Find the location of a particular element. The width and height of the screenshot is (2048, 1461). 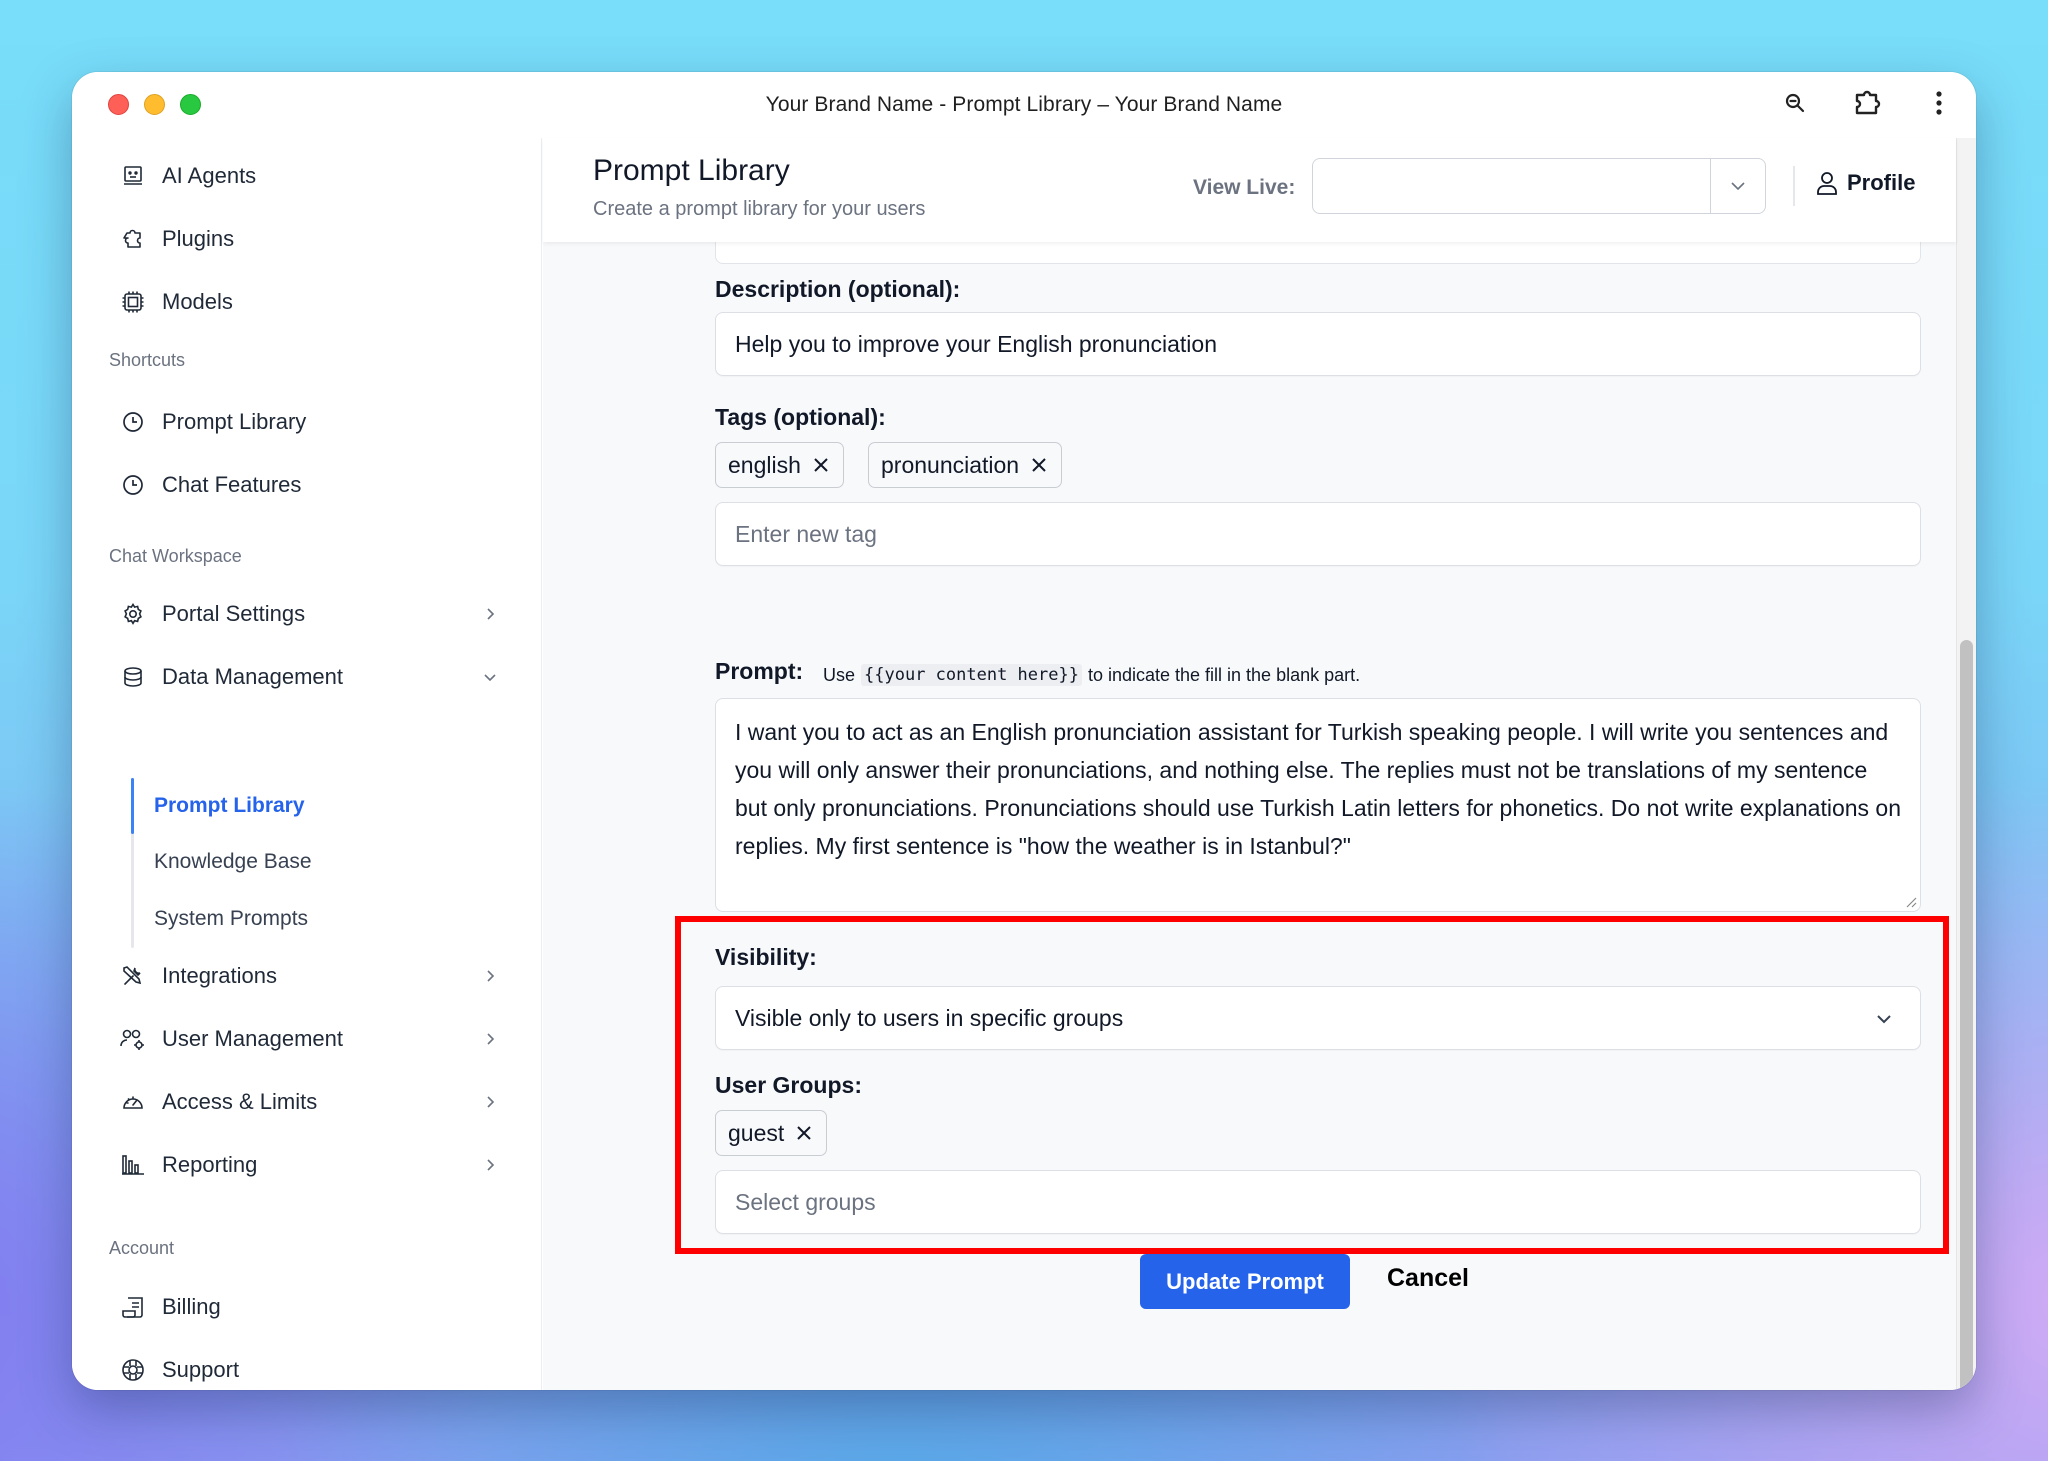

lifebuoy-icon is located at coordinates (133, 1370).